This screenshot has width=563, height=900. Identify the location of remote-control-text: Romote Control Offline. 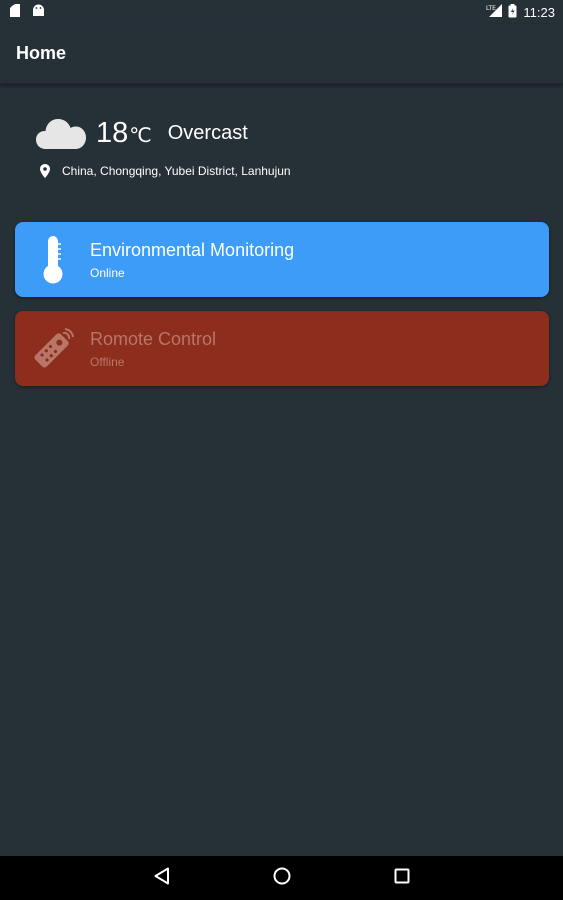
(153, 349).